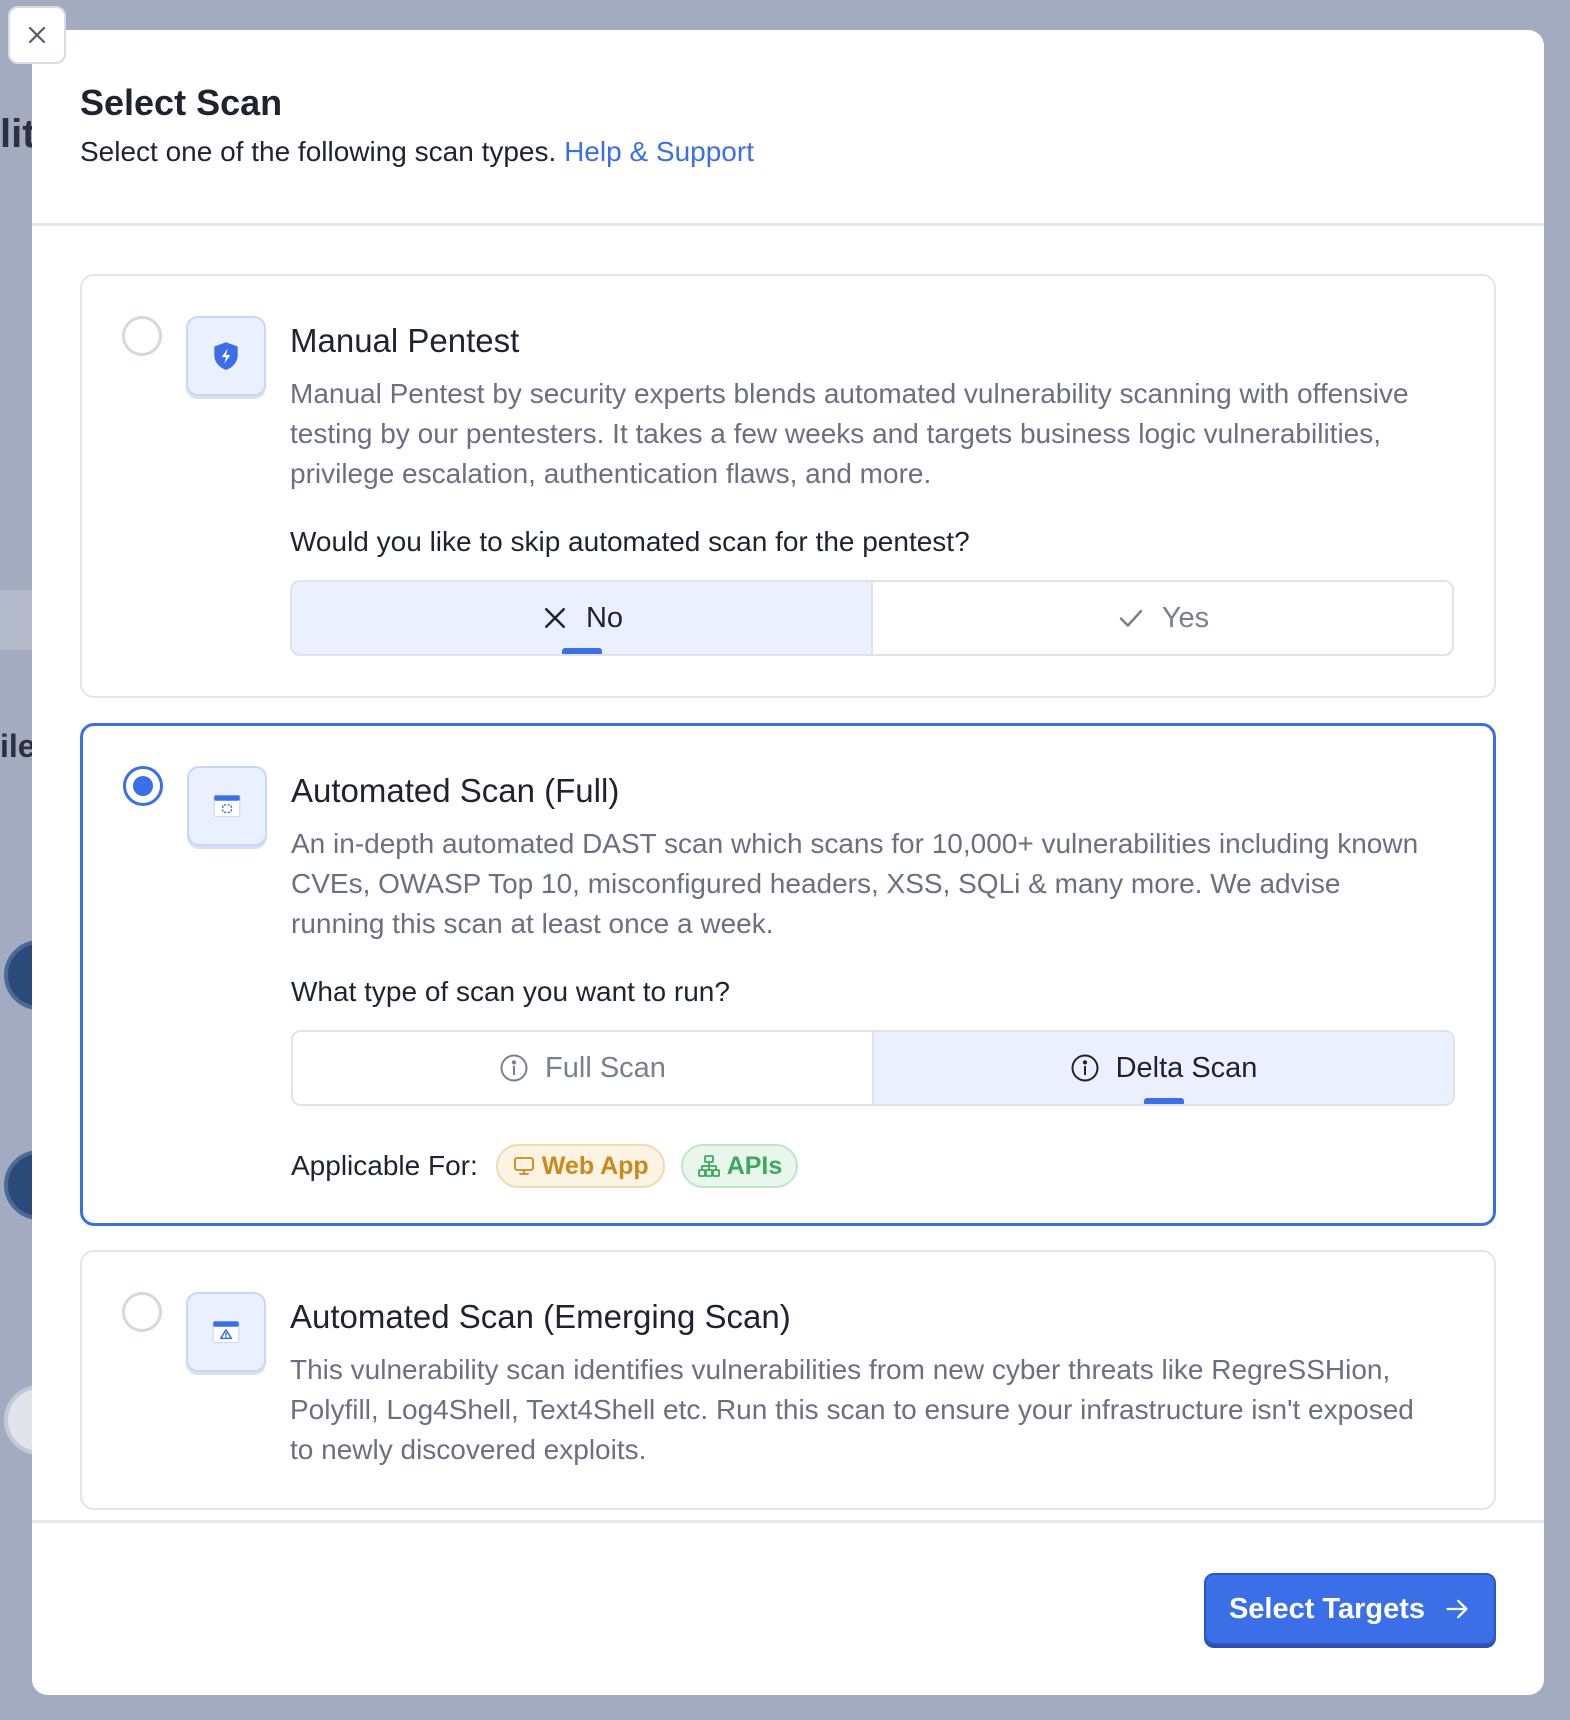  I want to click on tag-apis: APIs, so click(739, 1166).